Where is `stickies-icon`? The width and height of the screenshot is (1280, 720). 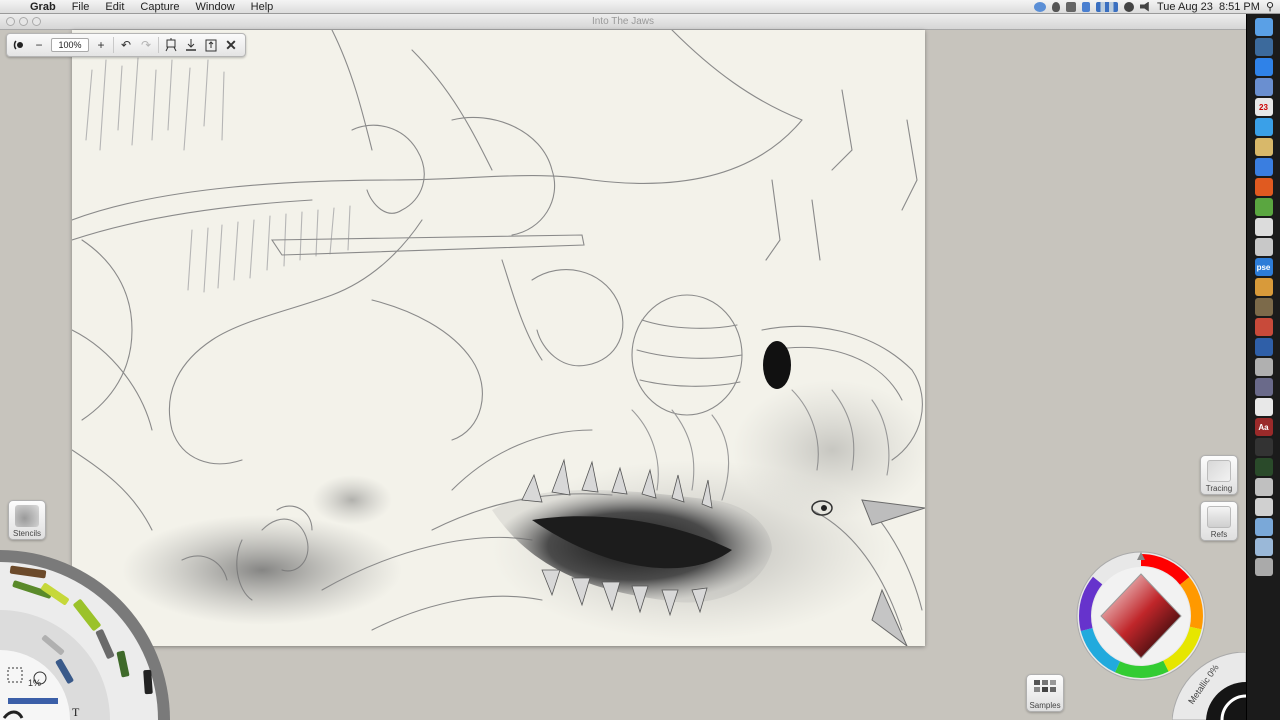
stickies-icon is located at coordinates (1263, 407).